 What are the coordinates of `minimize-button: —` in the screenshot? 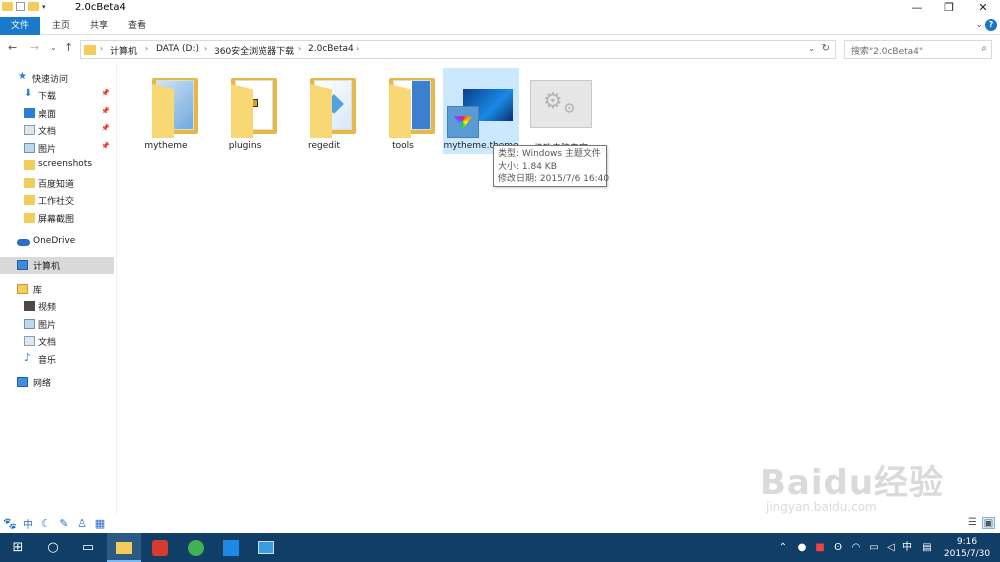 It's located at (917, 8).